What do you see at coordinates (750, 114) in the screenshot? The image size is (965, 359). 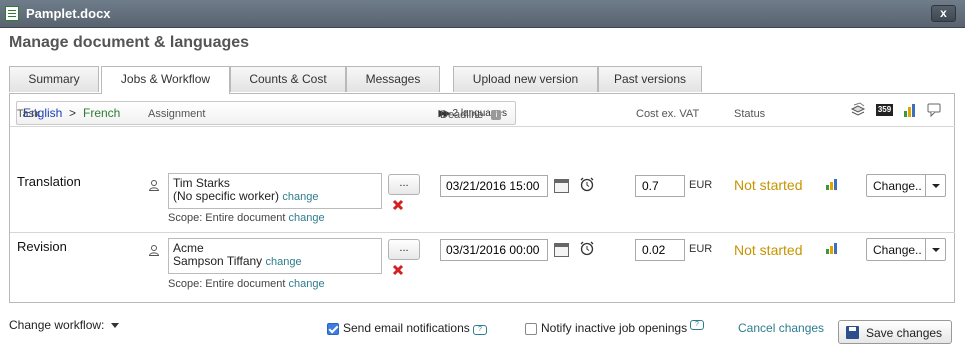 I see `column-status: Status` at bounding box center [750, 114].